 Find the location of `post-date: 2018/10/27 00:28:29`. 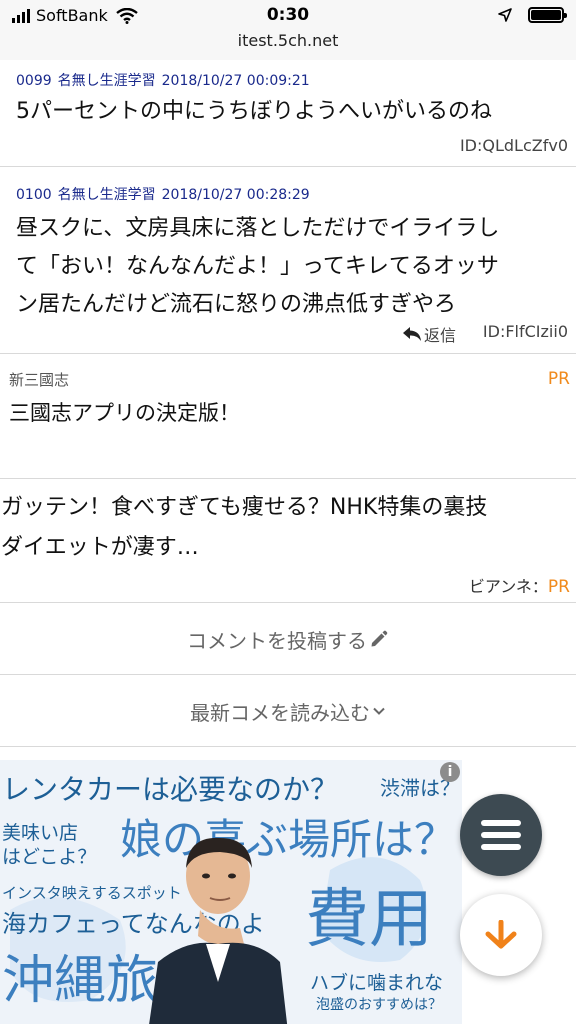

post-date: 2018/10/27 00:28:29 is located at coordinates (235, 195).